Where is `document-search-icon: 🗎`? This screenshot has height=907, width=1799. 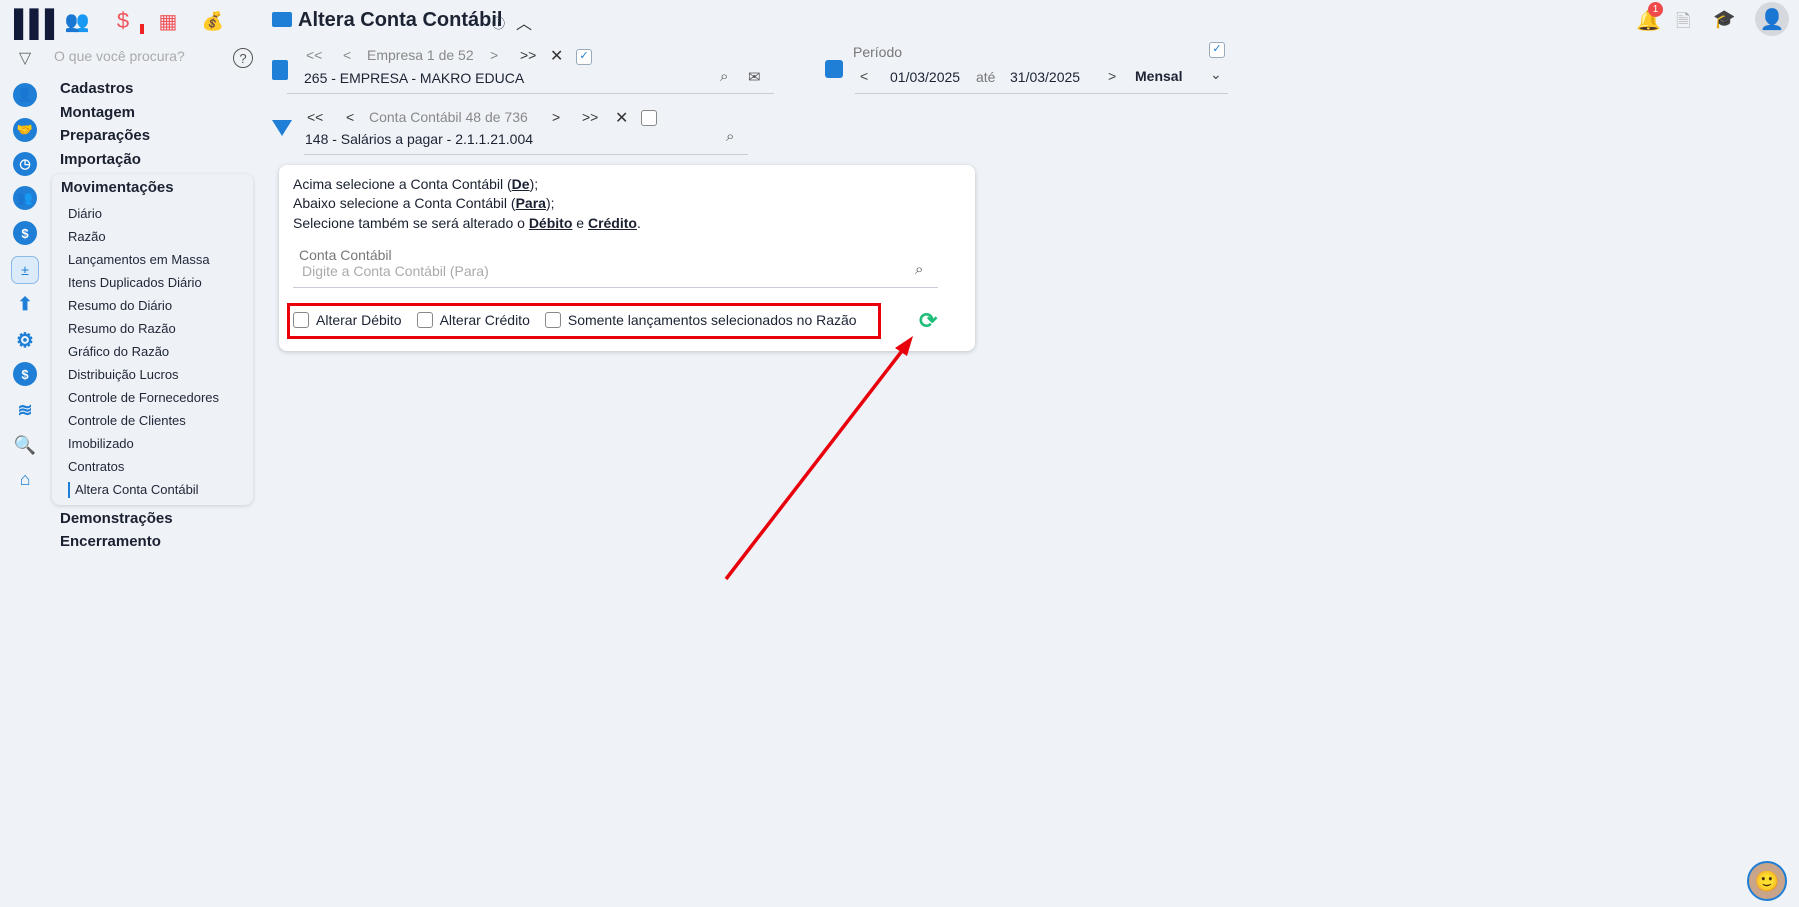 document-search-icon: 🗎 is located at coordinates (1683, 24).